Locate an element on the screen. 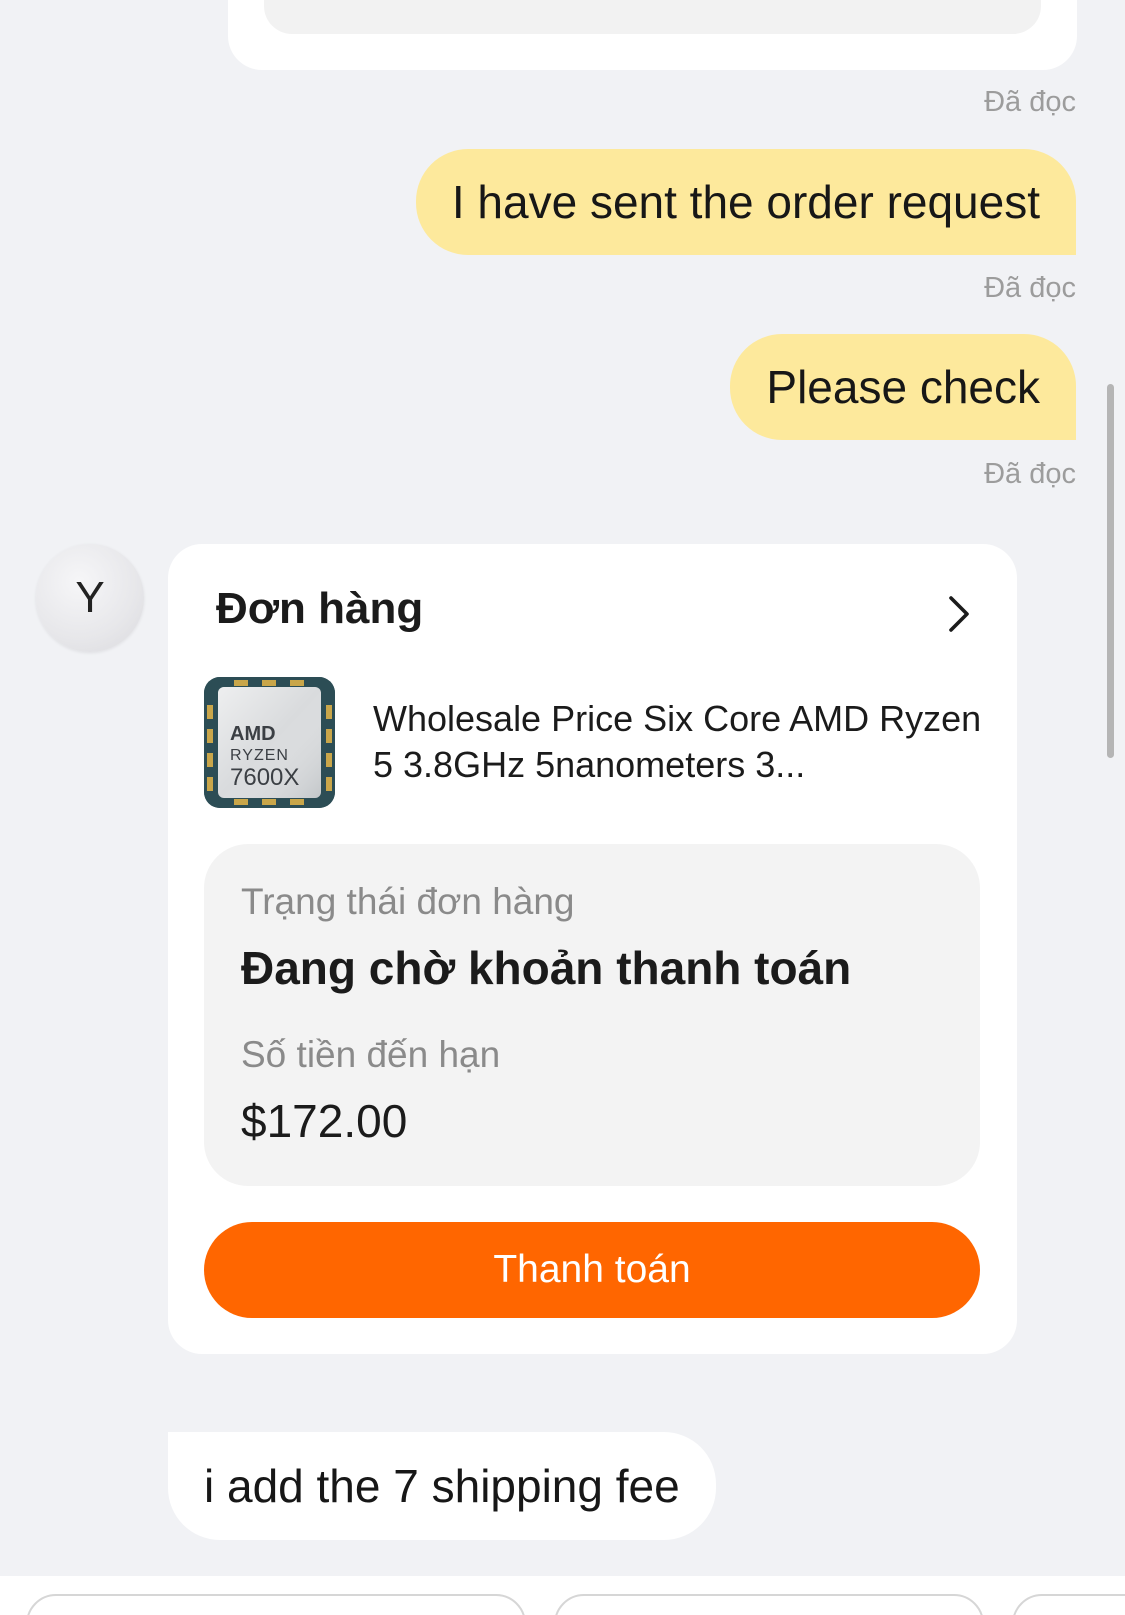 Image resolution: width=1125 pixels, height=1615 pixels. previous-card-inner-box is located at coordinates (652, 17).